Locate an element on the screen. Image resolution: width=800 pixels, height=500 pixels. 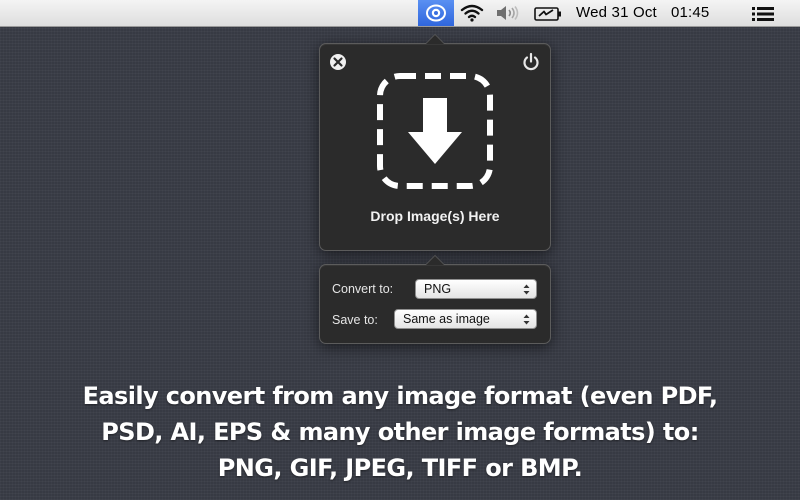
download-arrow-icon is located at coordinates (435, 131).